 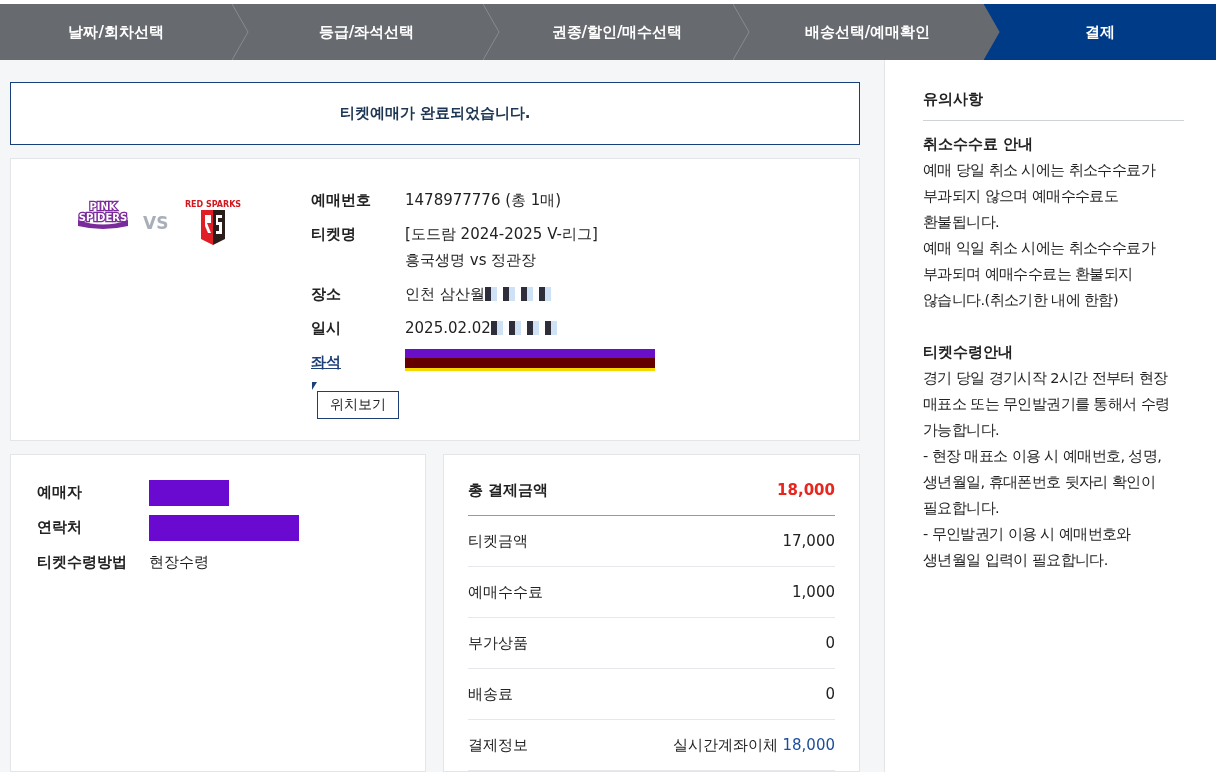 What do you see at coordinates (445, 295) in the screenshot?
I see `field-value: 인천 삼산월` at bounding box center [445, 295].